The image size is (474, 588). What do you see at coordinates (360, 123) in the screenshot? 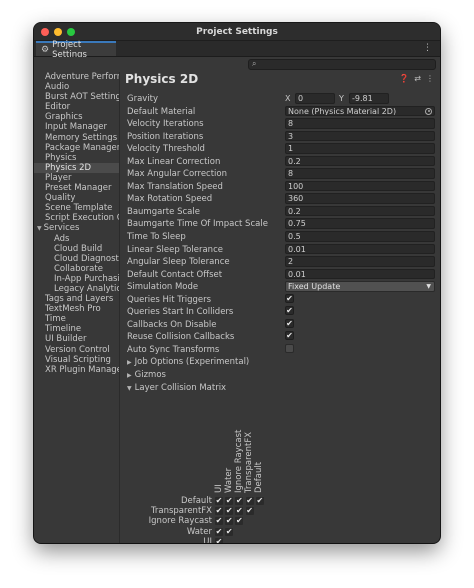
I see `velocity-iterations-field: 8` at bounding box center [360, 123].